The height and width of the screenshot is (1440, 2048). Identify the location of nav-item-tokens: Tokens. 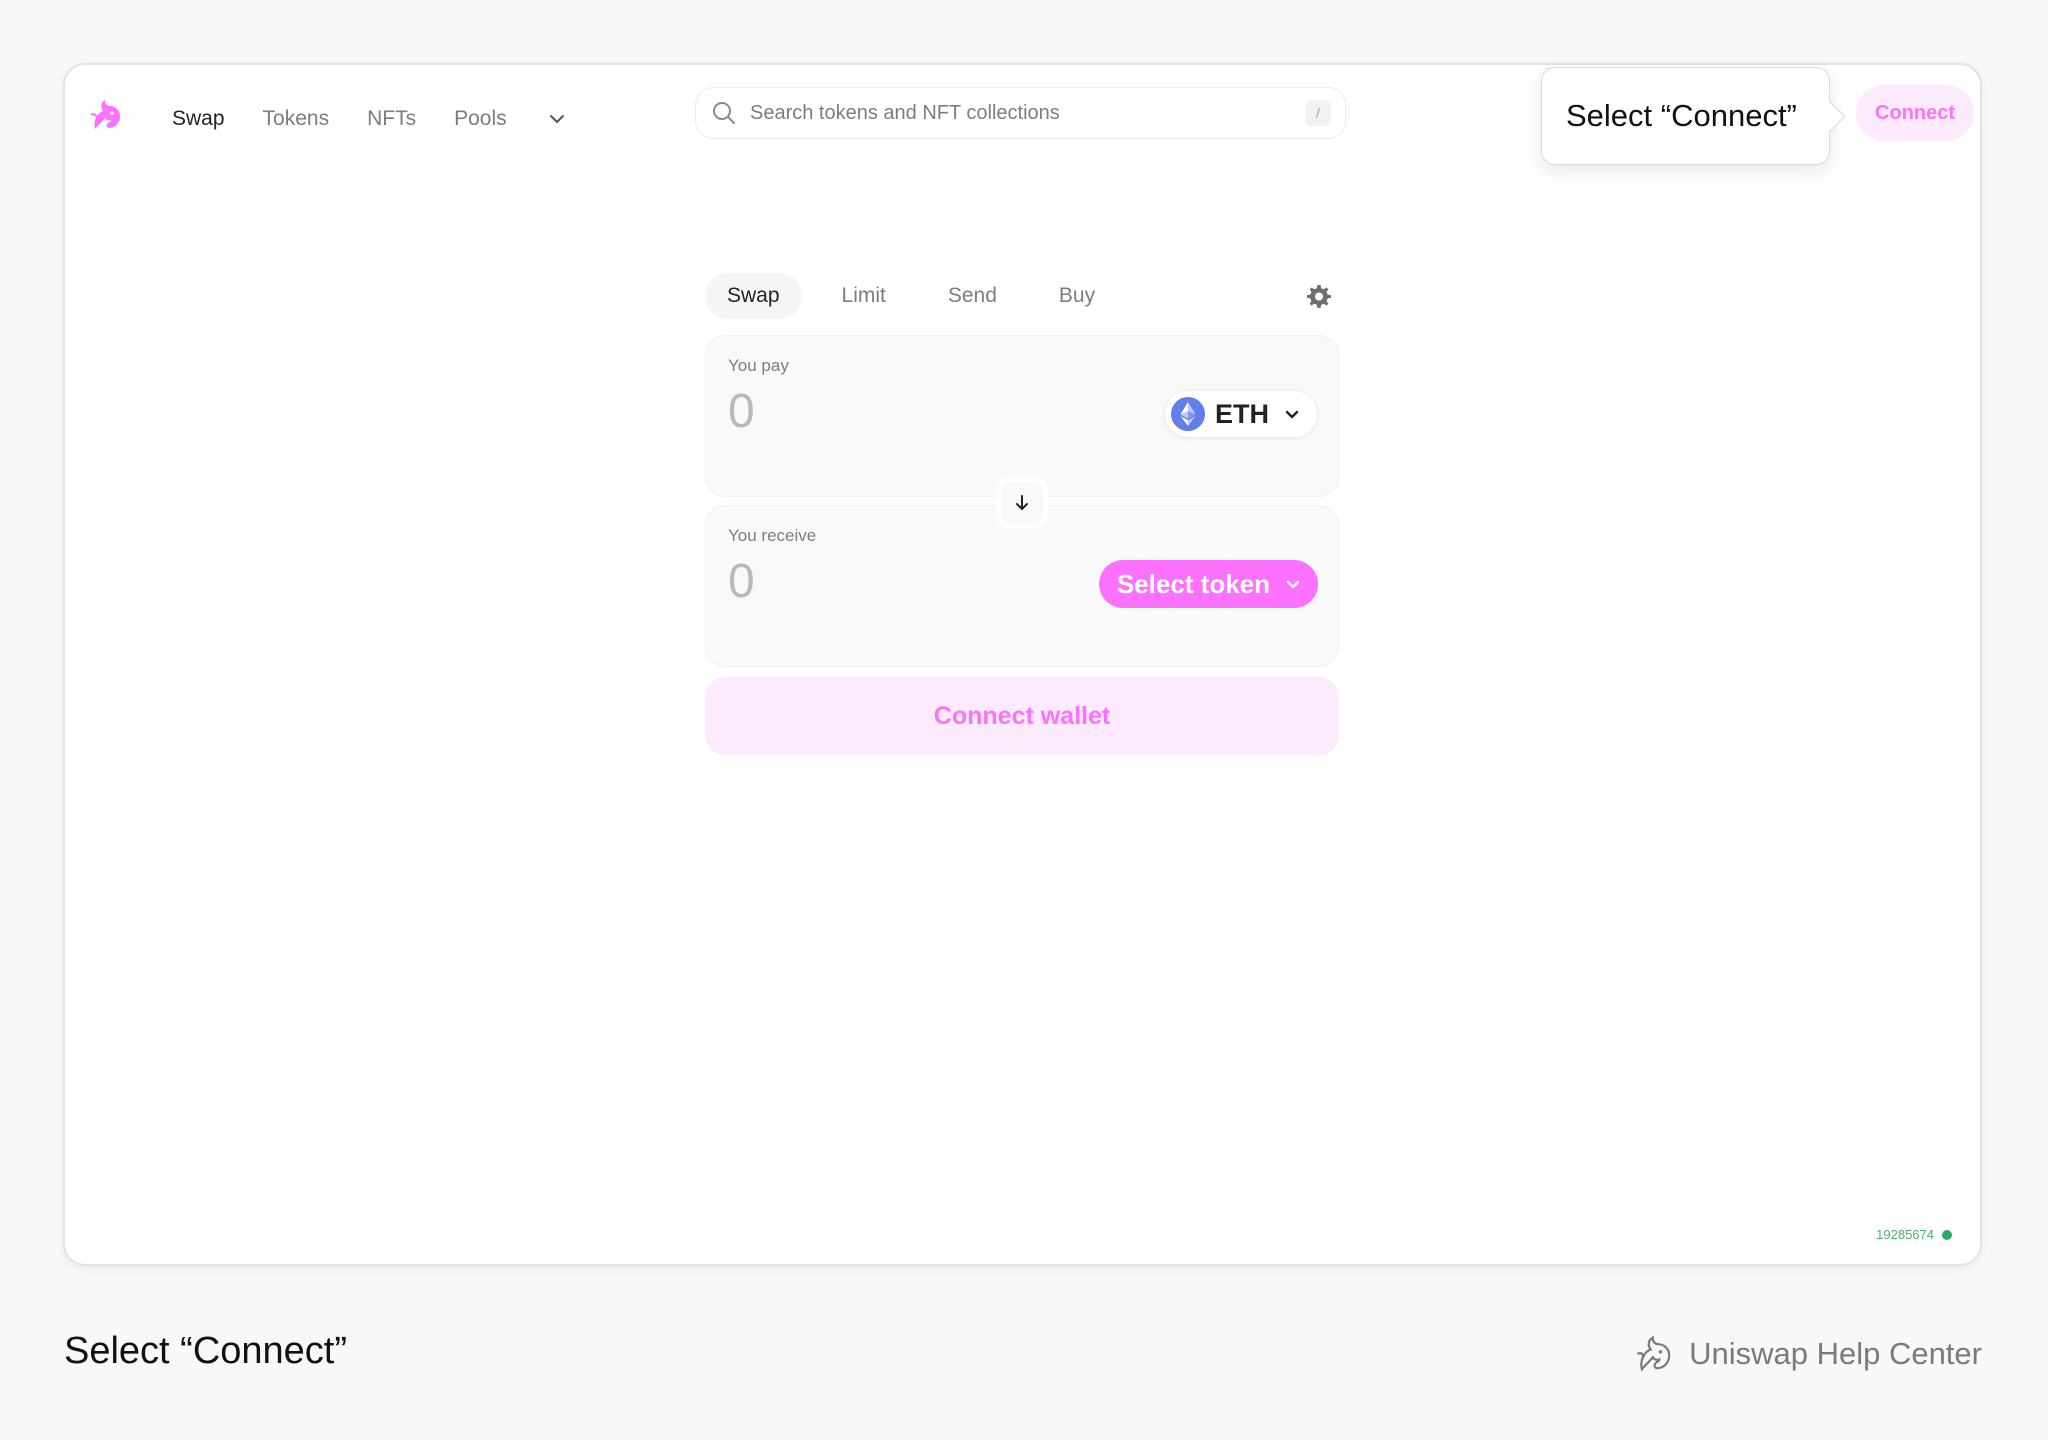
(296, 119).